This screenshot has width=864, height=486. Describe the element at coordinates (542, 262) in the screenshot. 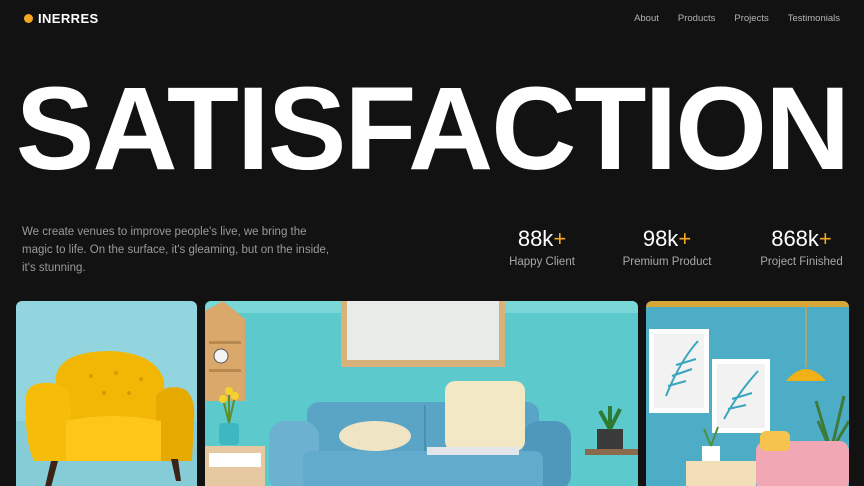

I see `stat-label: Happy Client` at that location.